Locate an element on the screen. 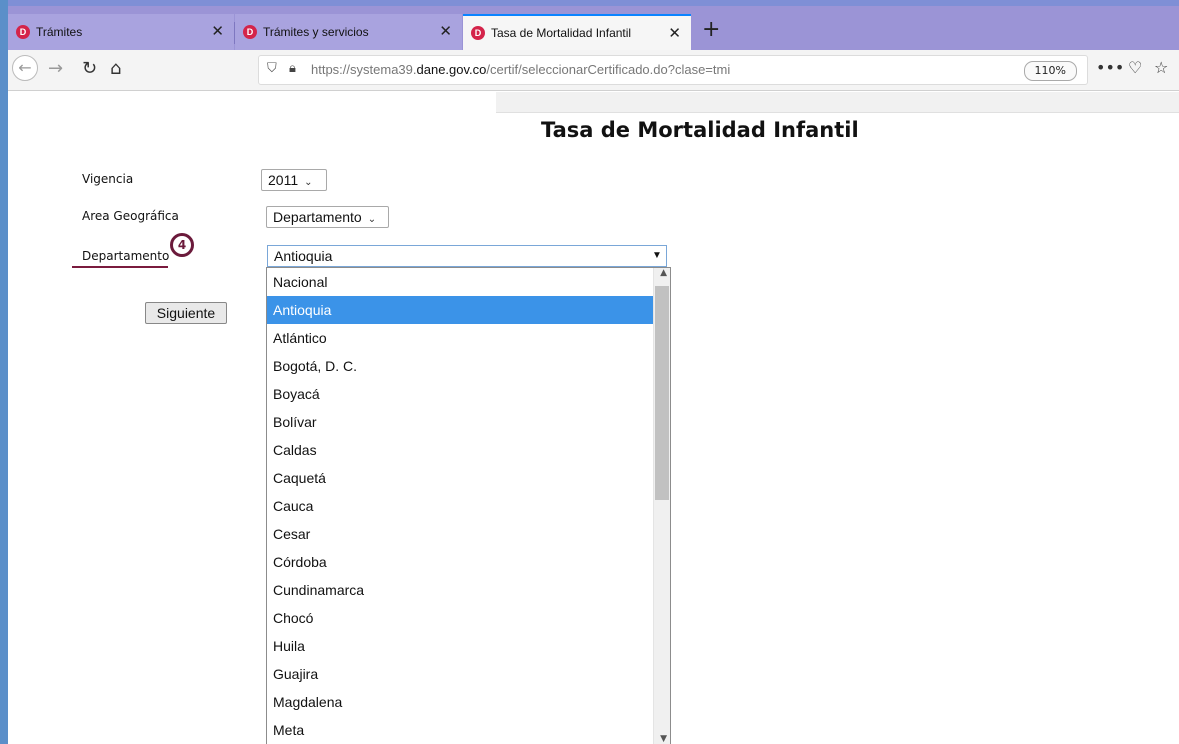 The image size is (1179, 744). back-icon: ← is located at coordinates (25, 68).